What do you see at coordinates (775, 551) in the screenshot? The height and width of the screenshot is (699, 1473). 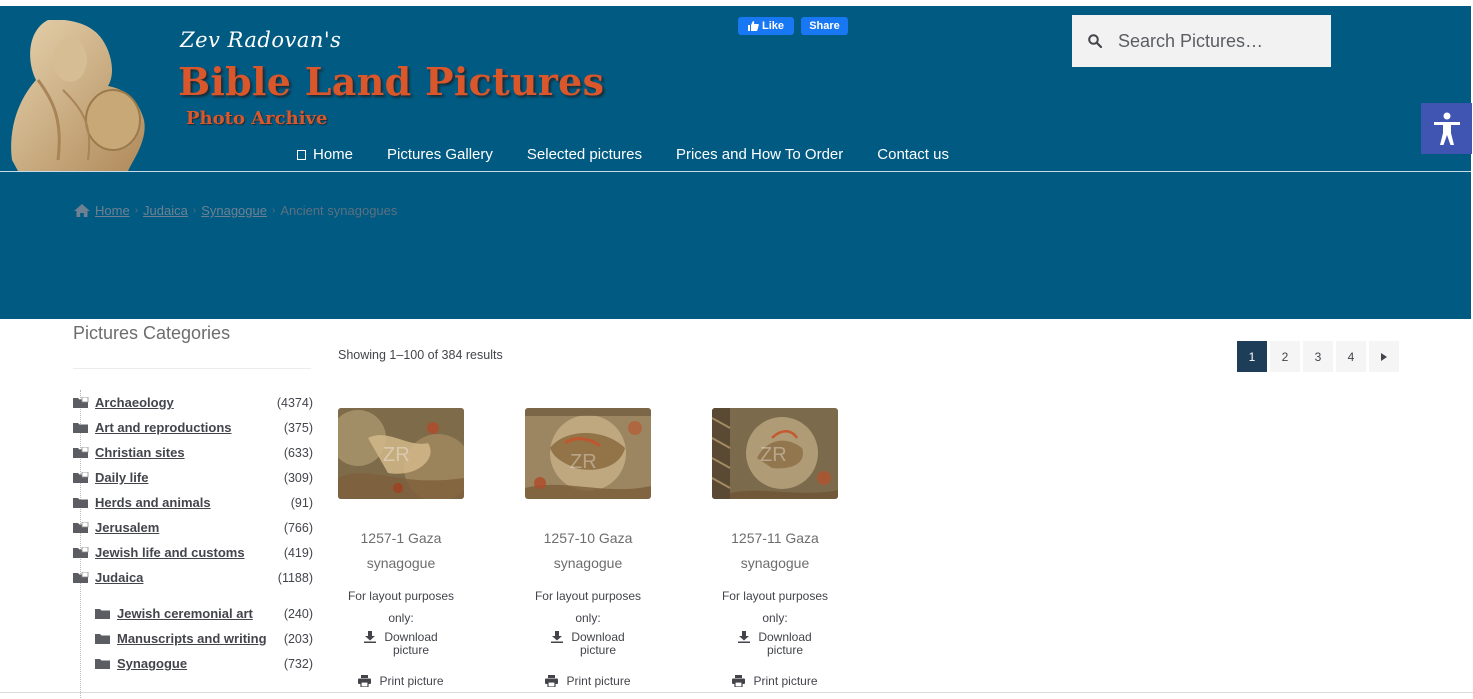 I see `product-title: 1257-11 Gaza synagogue` at bounding box center [775, 551].